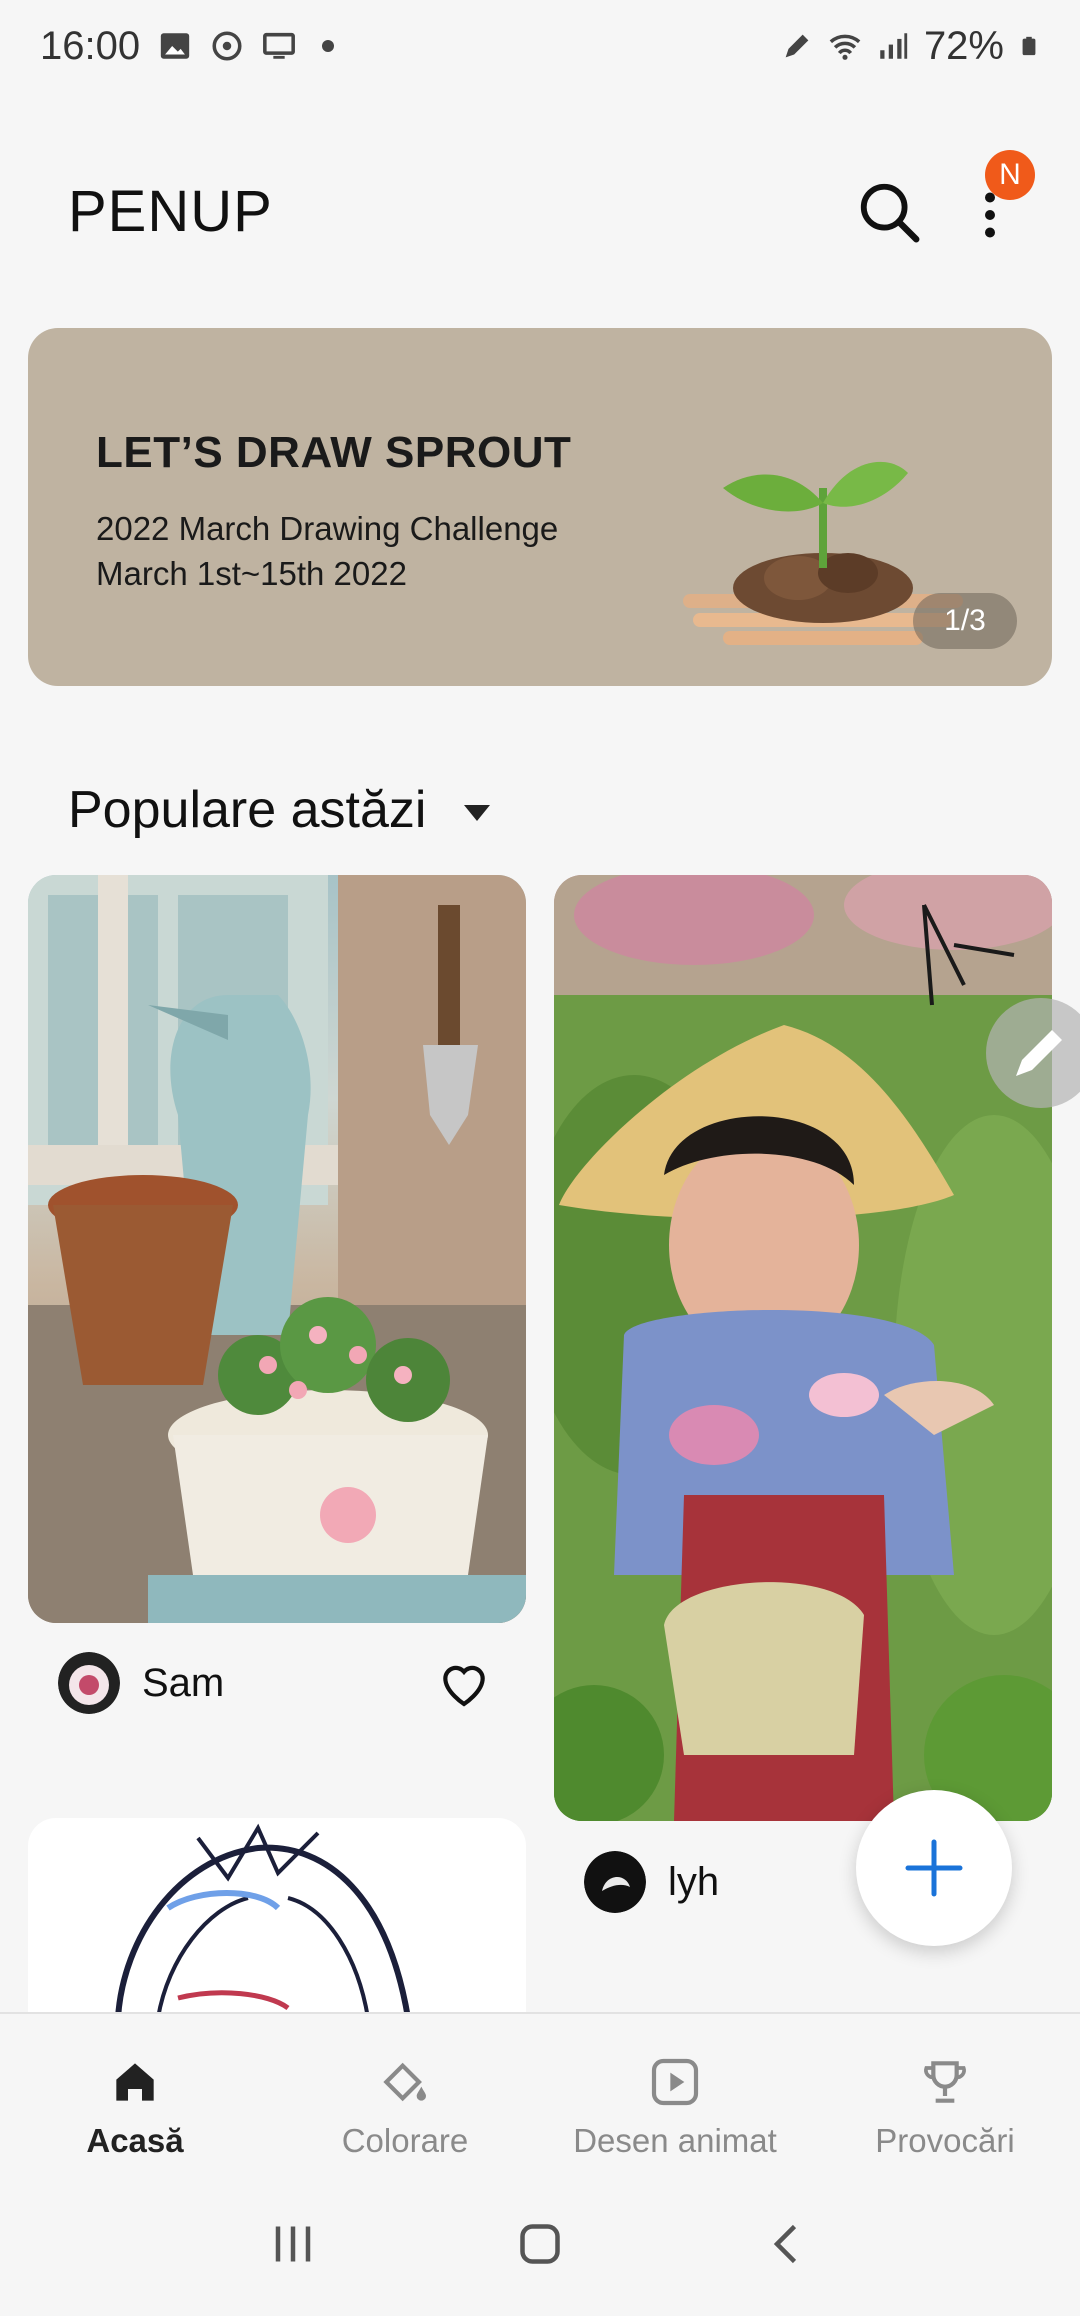 Image resolution: width=1080 pixels, height=2316 pixels. Describe the element at coordinates (945, 2082) in the screenshot. I see `trophy-icon` at that location.